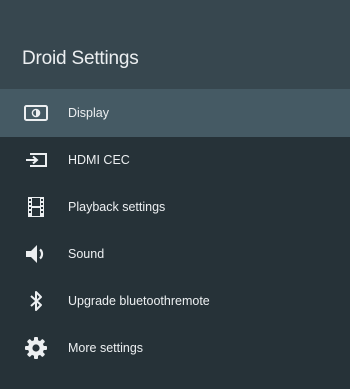  What do you see at coordinates (36, 301) in the screenshot?
I see `bluetooth-icon` at bounding box center [36, 301].